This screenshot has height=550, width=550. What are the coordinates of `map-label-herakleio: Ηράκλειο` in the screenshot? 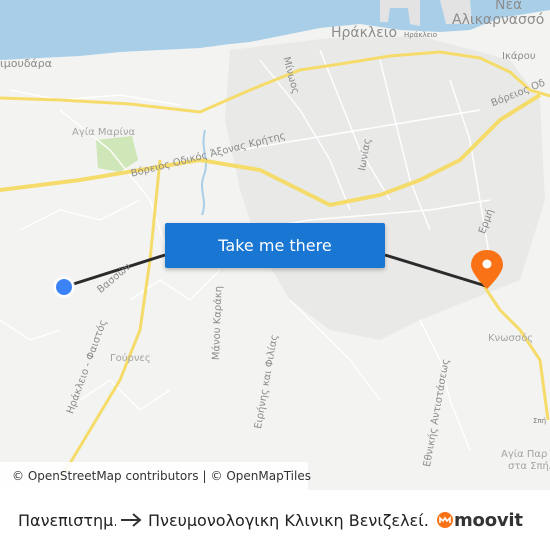 It's located at (364, 33).